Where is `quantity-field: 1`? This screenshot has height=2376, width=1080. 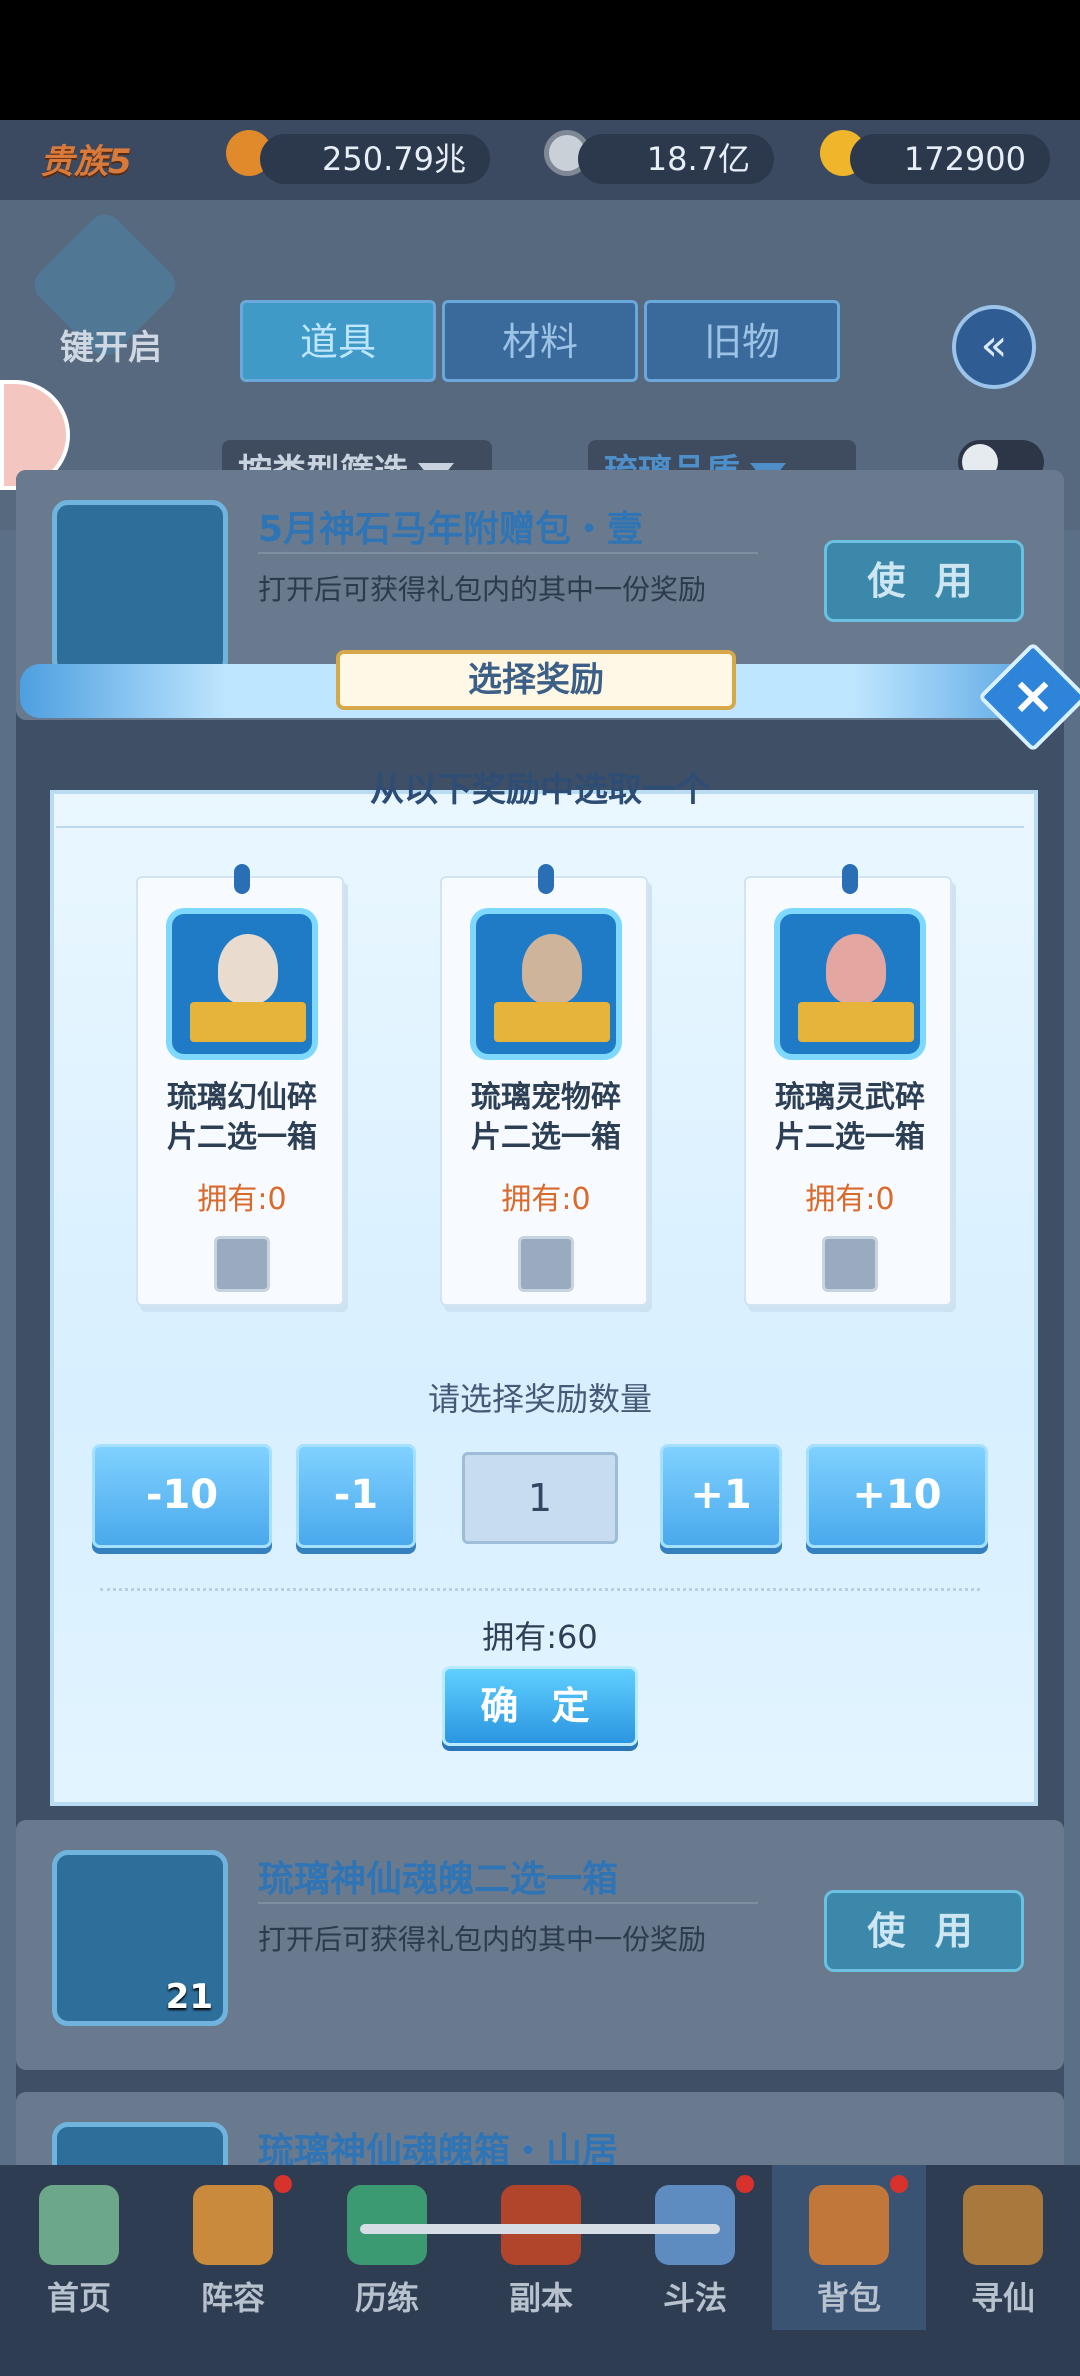
quantity-field: 1 is located at coordinates (540, 1498).